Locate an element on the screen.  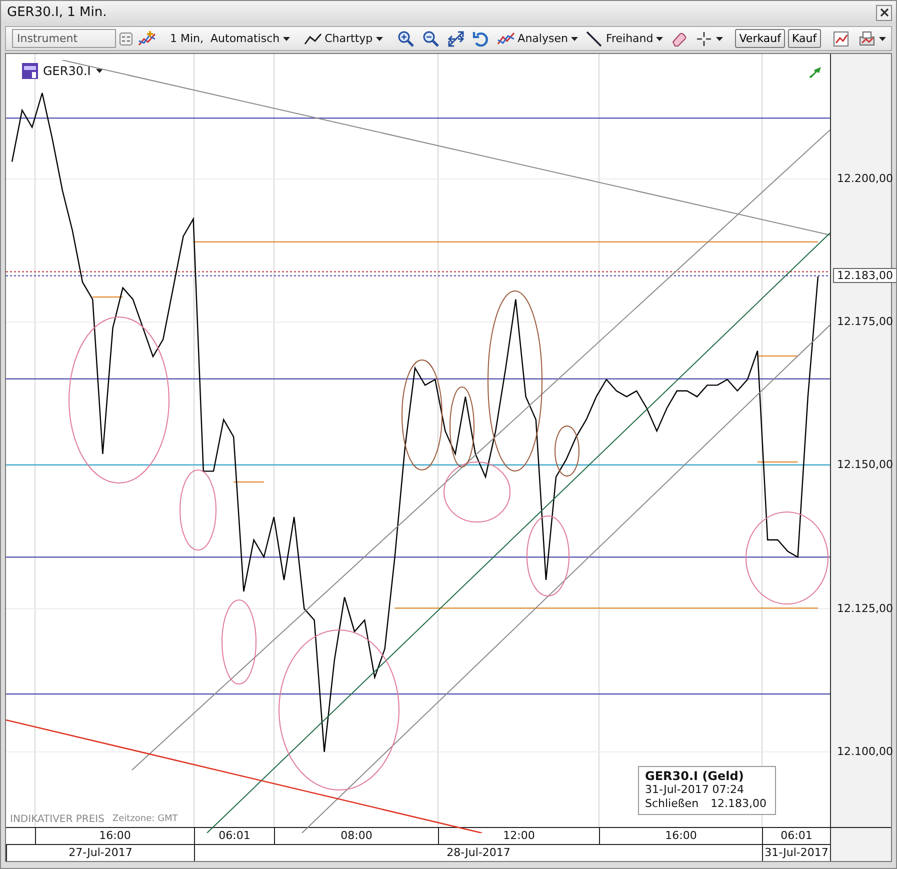
info-title: GER30.I (Geld) is located at coordinates (695, 776).